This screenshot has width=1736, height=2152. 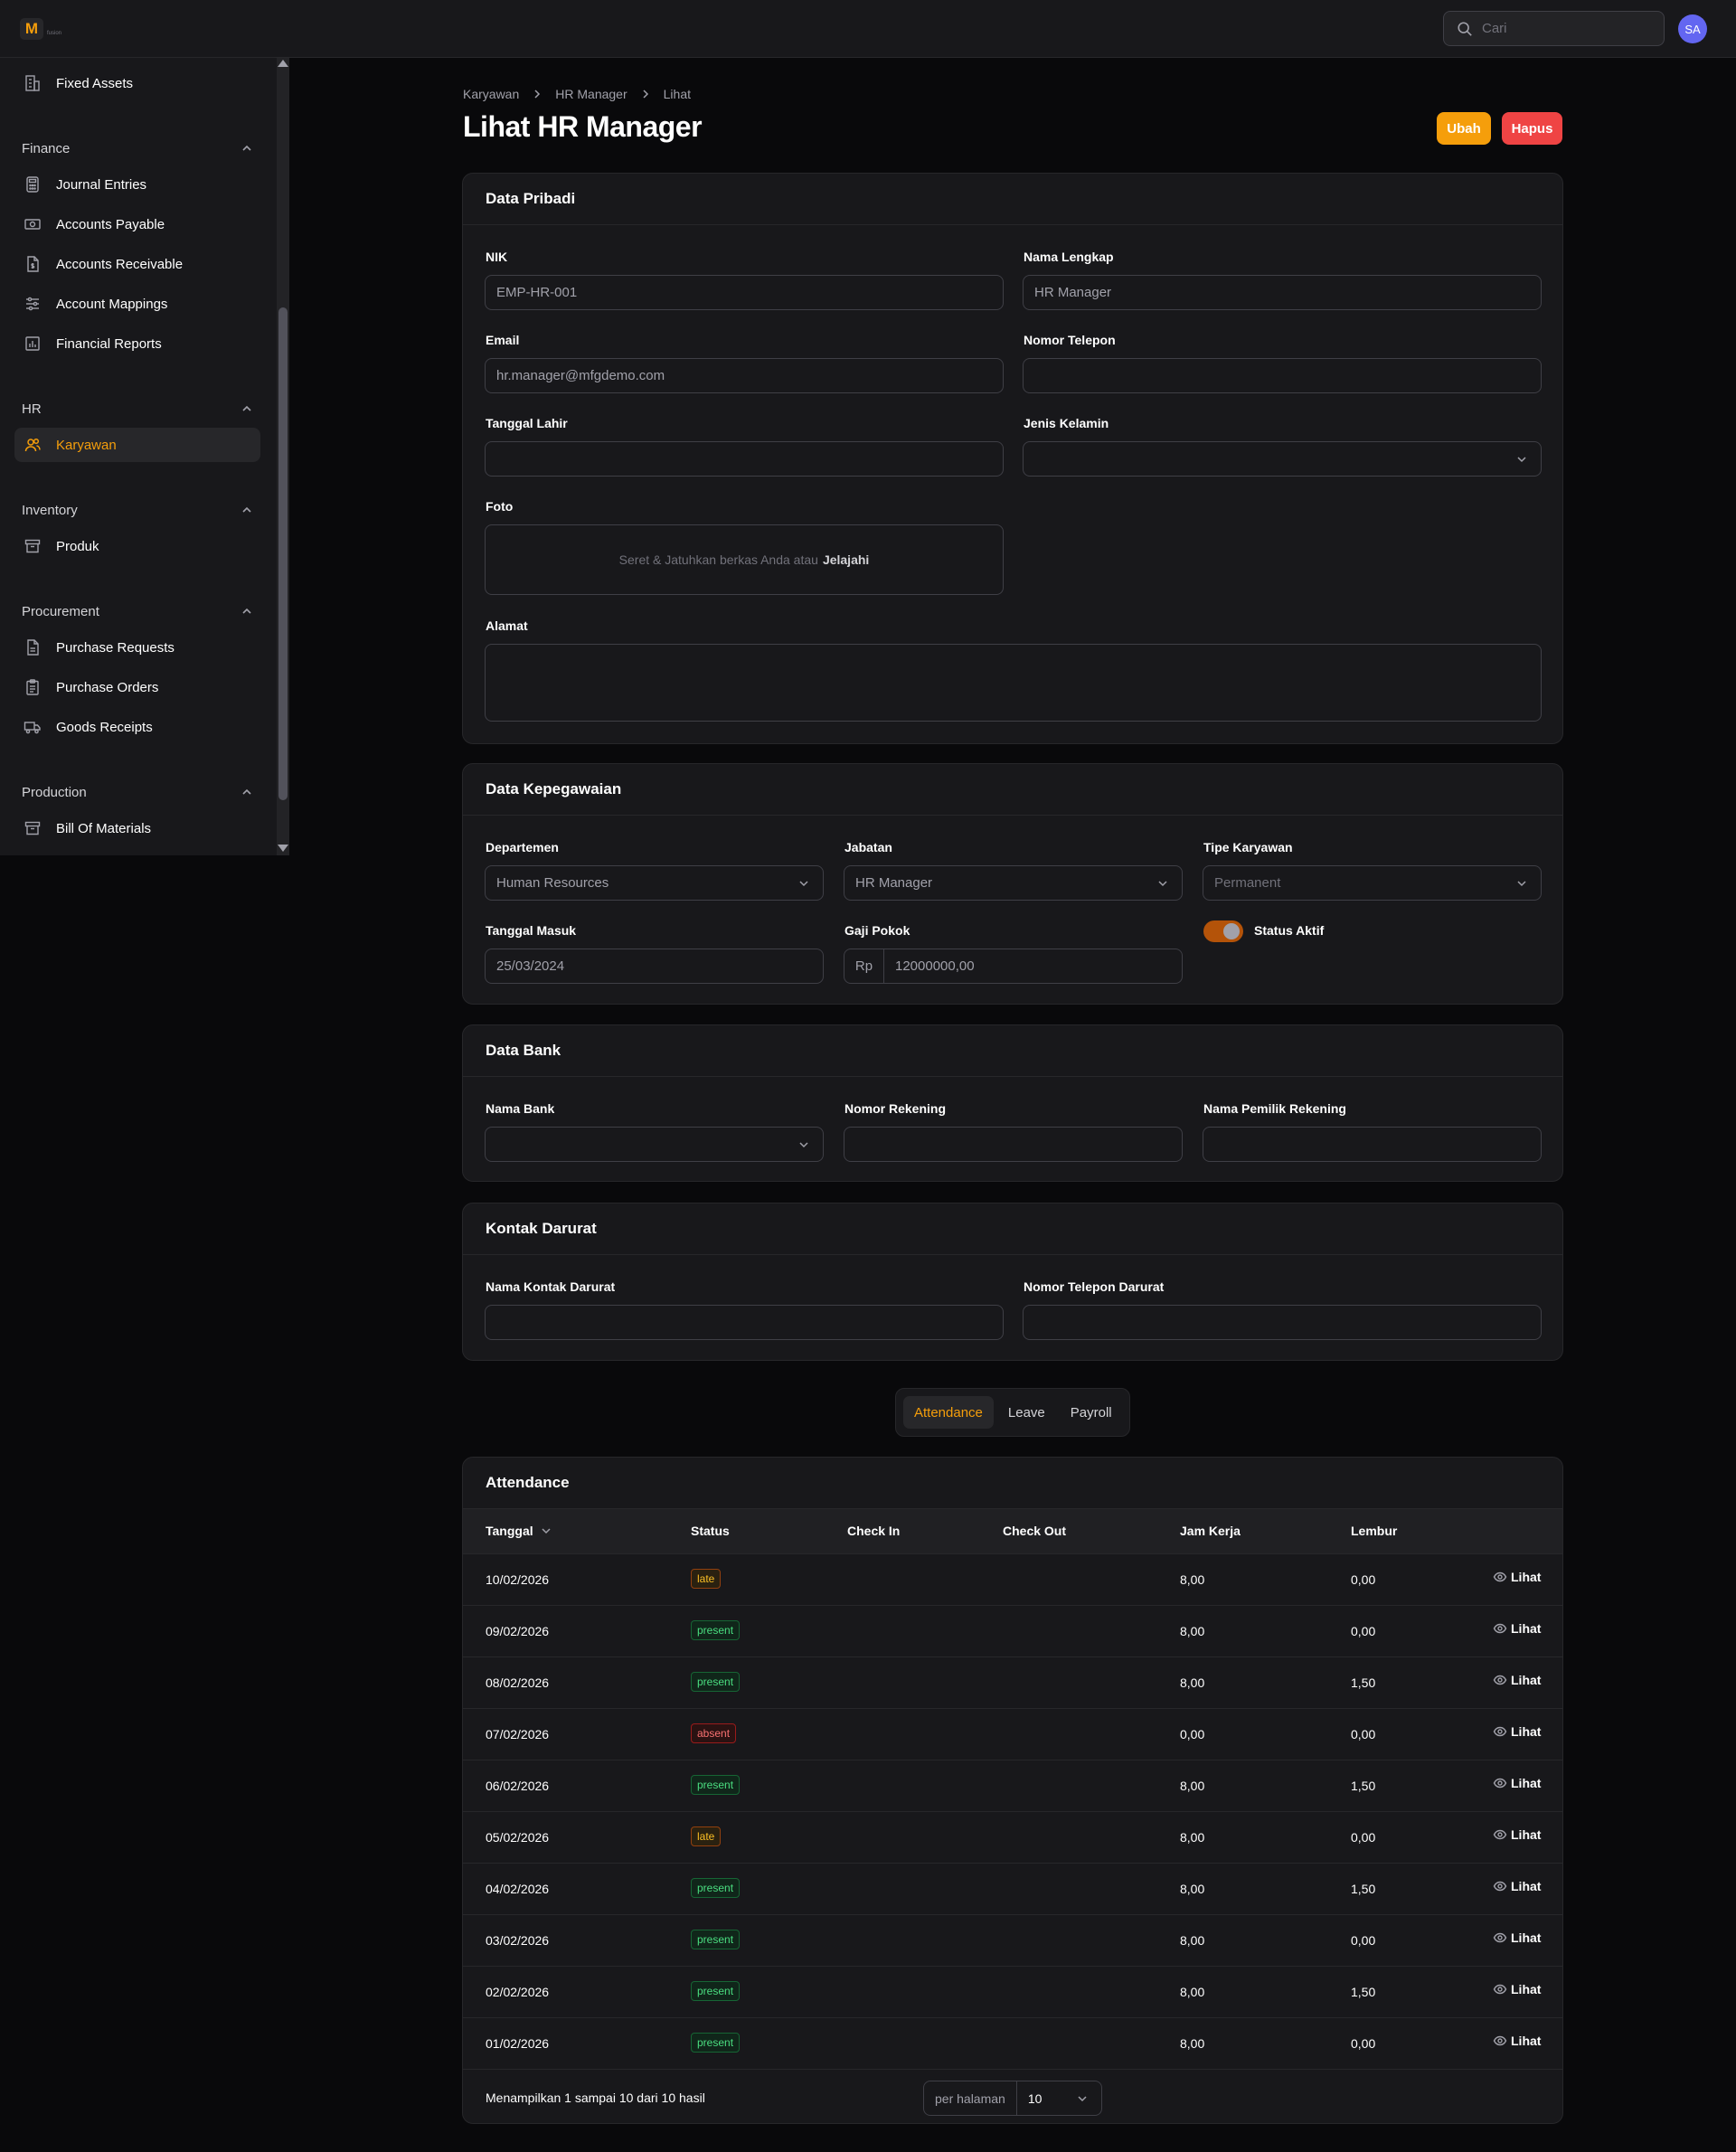 I want to click on chevron-up-icon, so click(x=247, y=791).